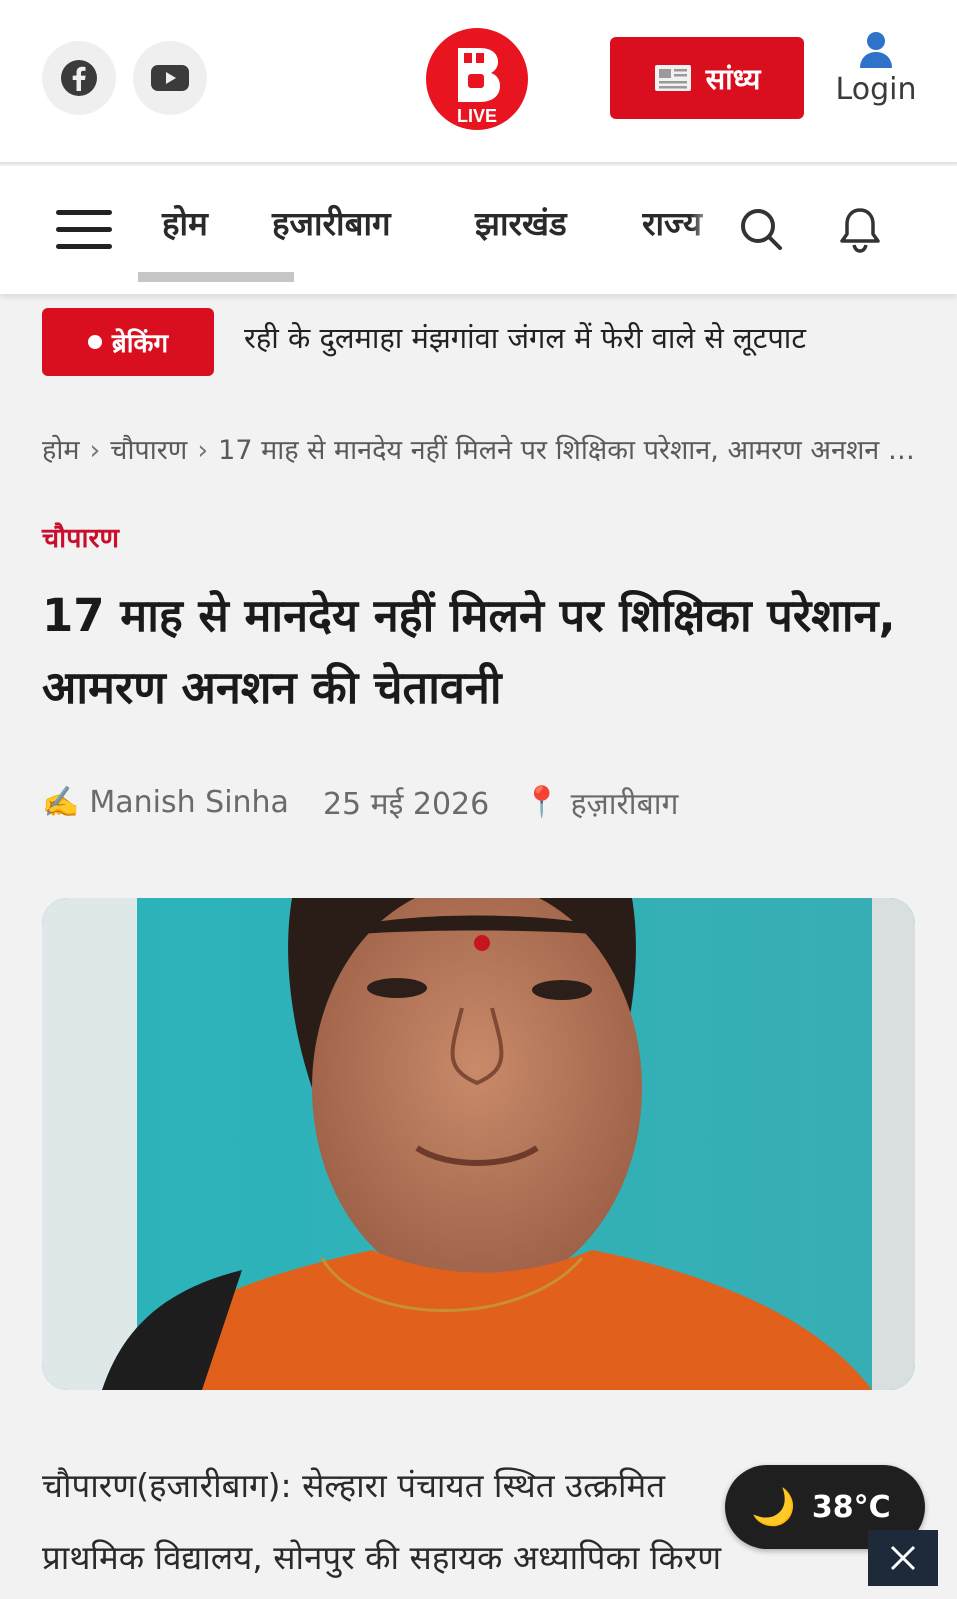 The image size is (957, 1599). I want to click on logo-text: LIVE, so click(477, 116).